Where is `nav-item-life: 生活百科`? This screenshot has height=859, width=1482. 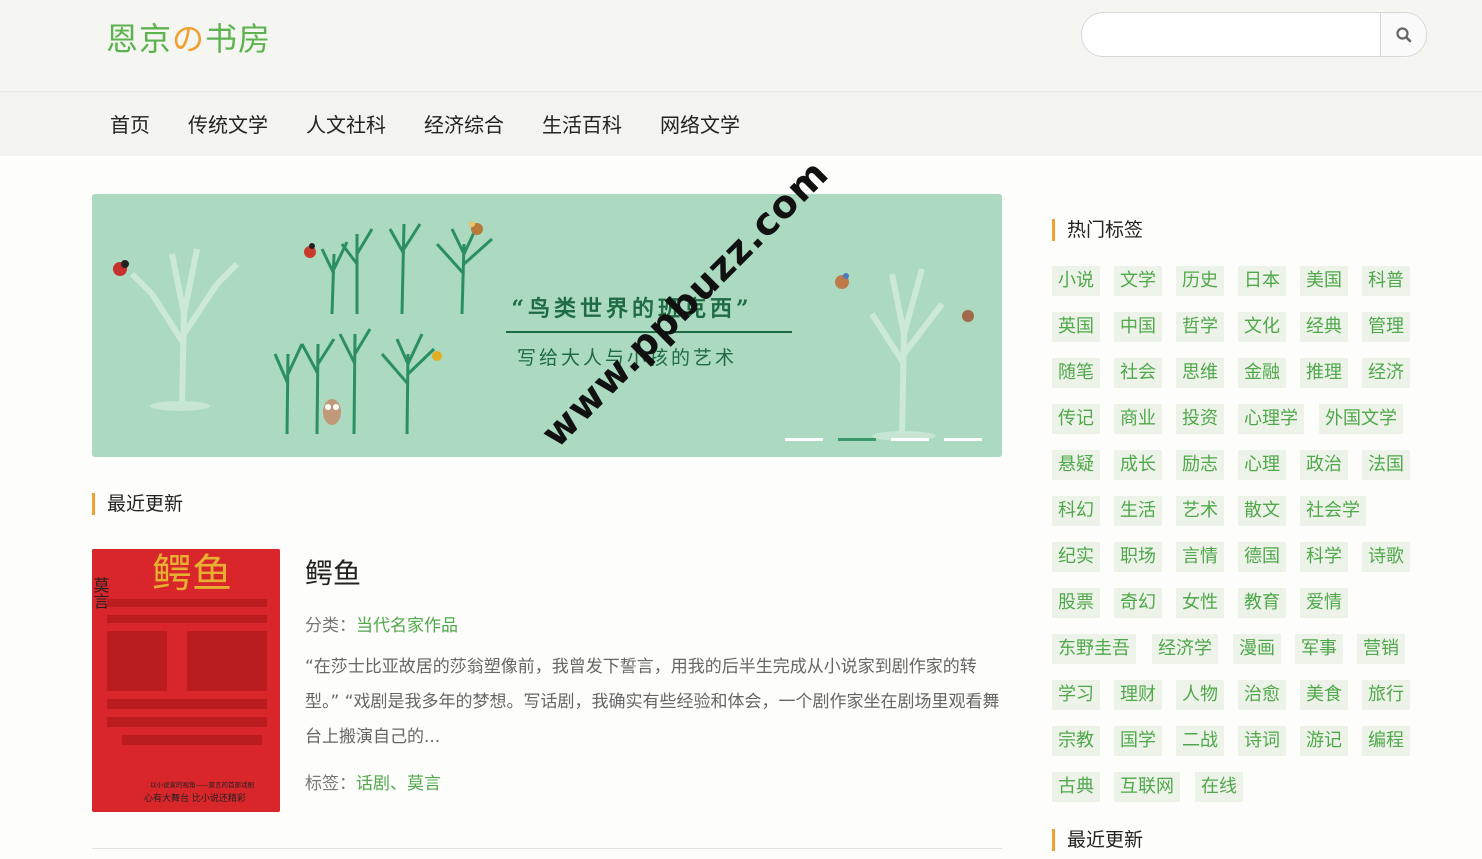 nav-item-life: 生活百科 is located at coordinates (582, 123).